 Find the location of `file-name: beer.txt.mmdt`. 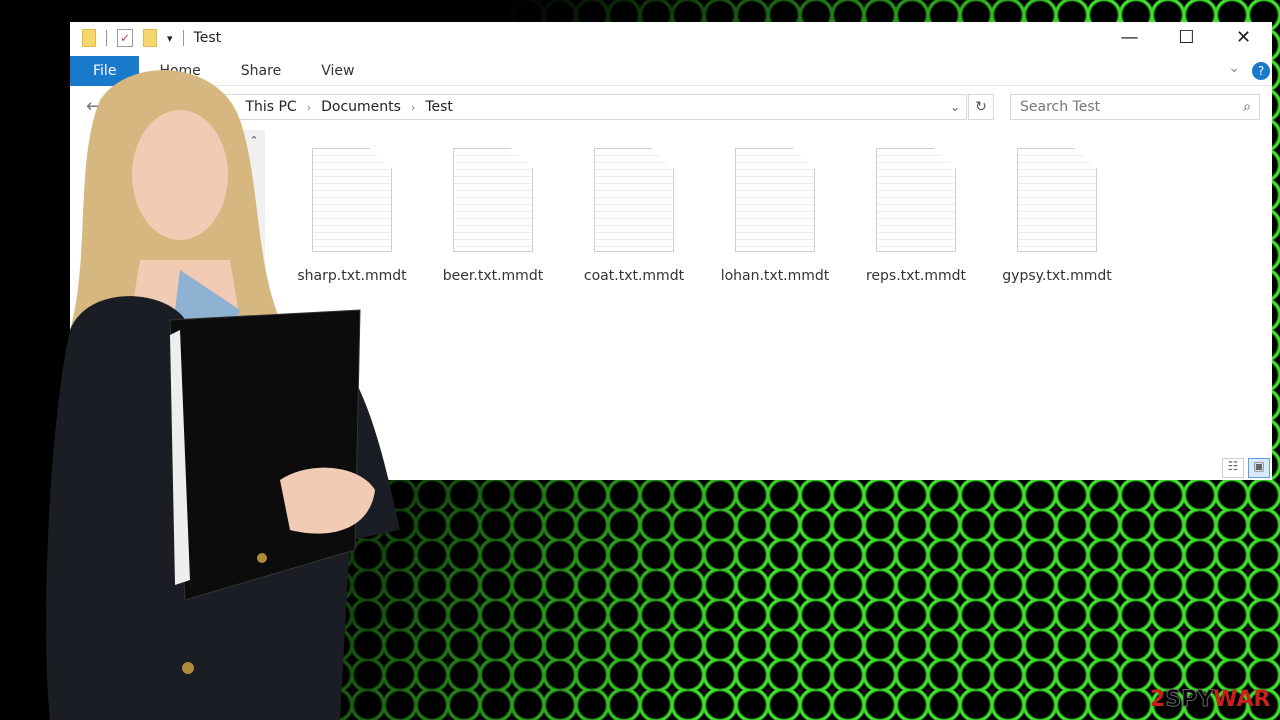

file-name: beer.txt.mmdt is located at coordinates (493, 276).